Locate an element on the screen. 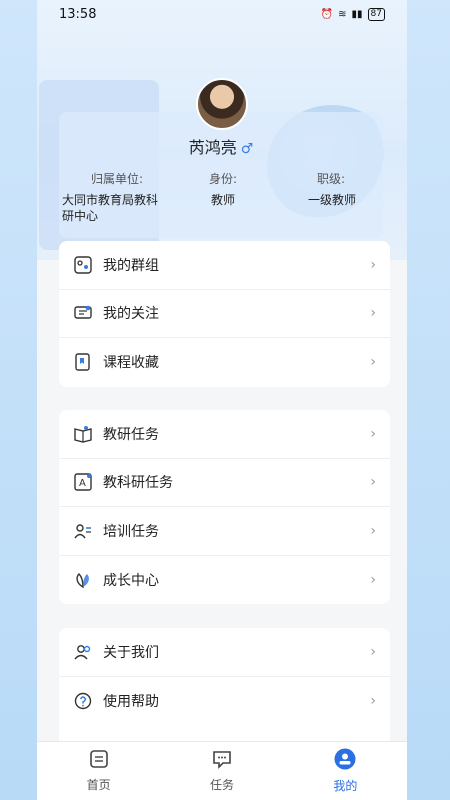 This screenshot has height=800, width=450. status-time: 13:58 is located at coordinates (78, 14).